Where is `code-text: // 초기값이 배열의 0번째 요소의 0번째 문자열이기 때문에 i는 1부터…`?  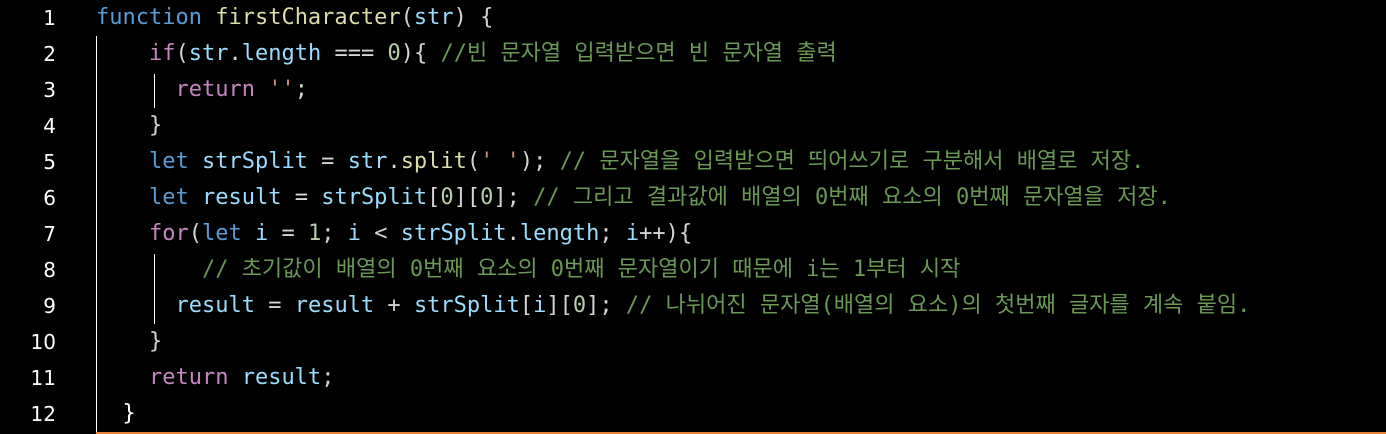 code-text: // 초기값이 배열의 0번째 요소의 0번째 문자열이기 때문에 i는 1부터… is located at coordinates (528, 270).